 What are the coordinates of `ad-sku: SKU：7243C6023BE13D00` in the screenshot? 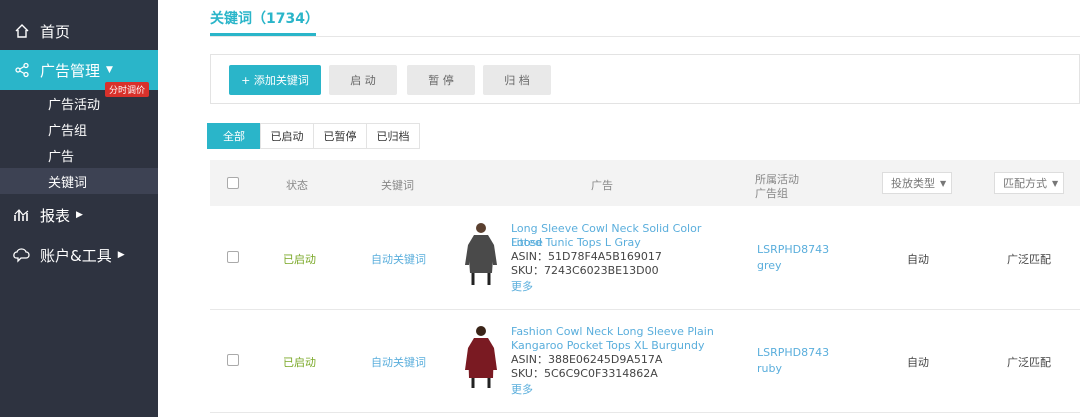 It's located at (585, 270).